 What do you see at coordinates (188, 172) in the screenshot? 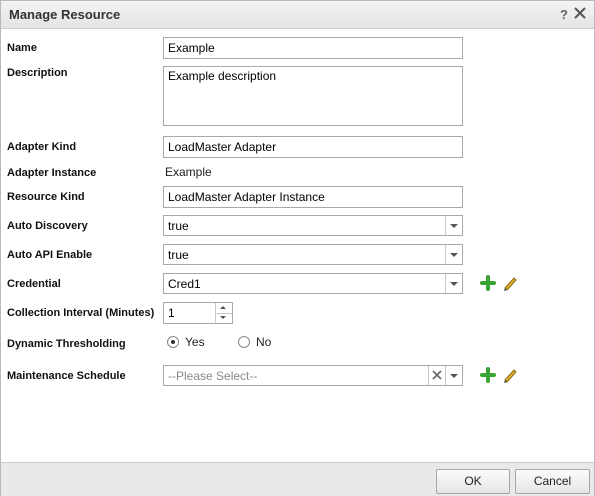
I see `adapter-instance-value: Example` at bounding box center [188, 172].